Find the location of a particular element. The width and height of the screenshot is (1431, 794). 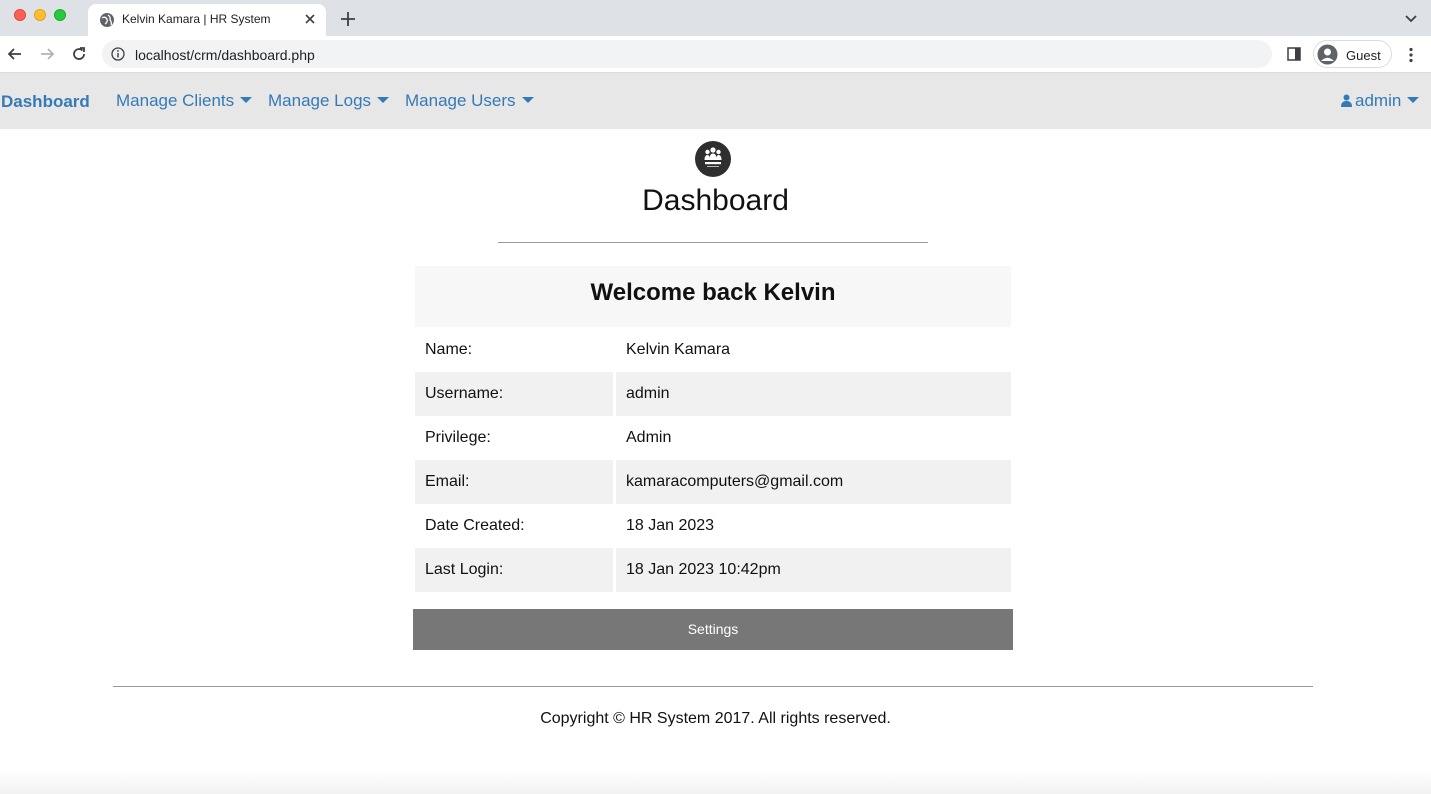

user-icon is located at coordinates (1346, 100).